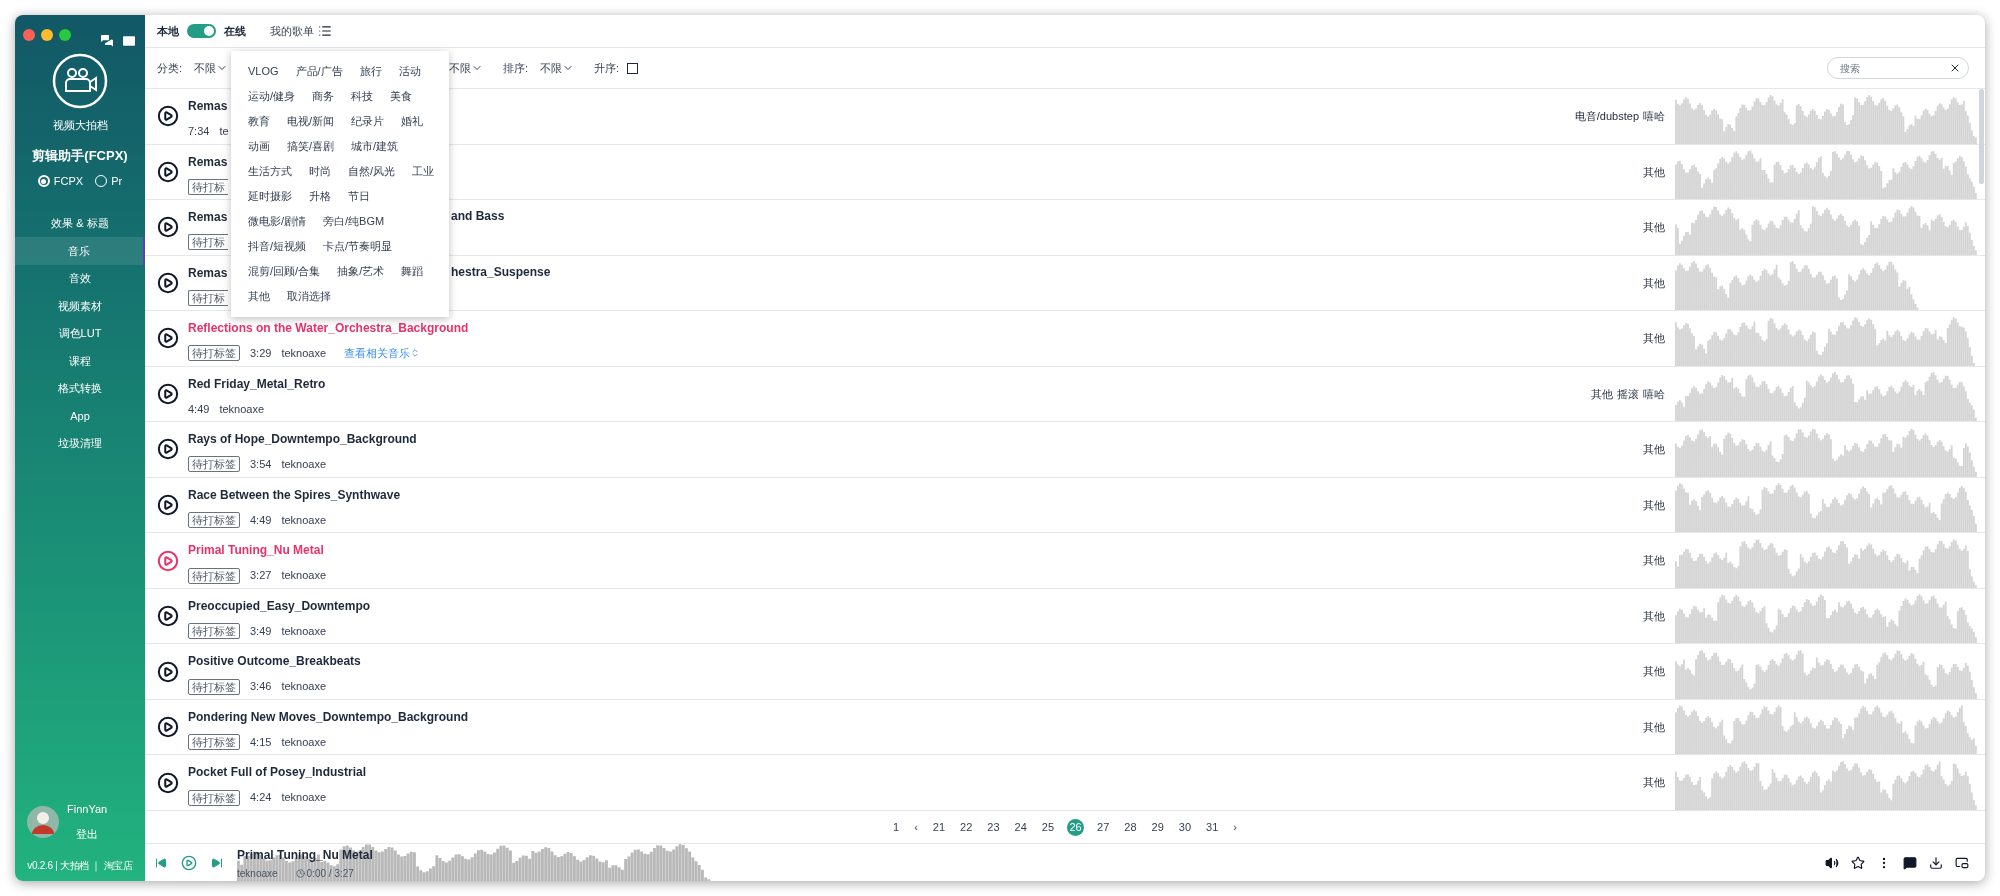  I want to click on category-option: 运动/健身, so click(272, 96).